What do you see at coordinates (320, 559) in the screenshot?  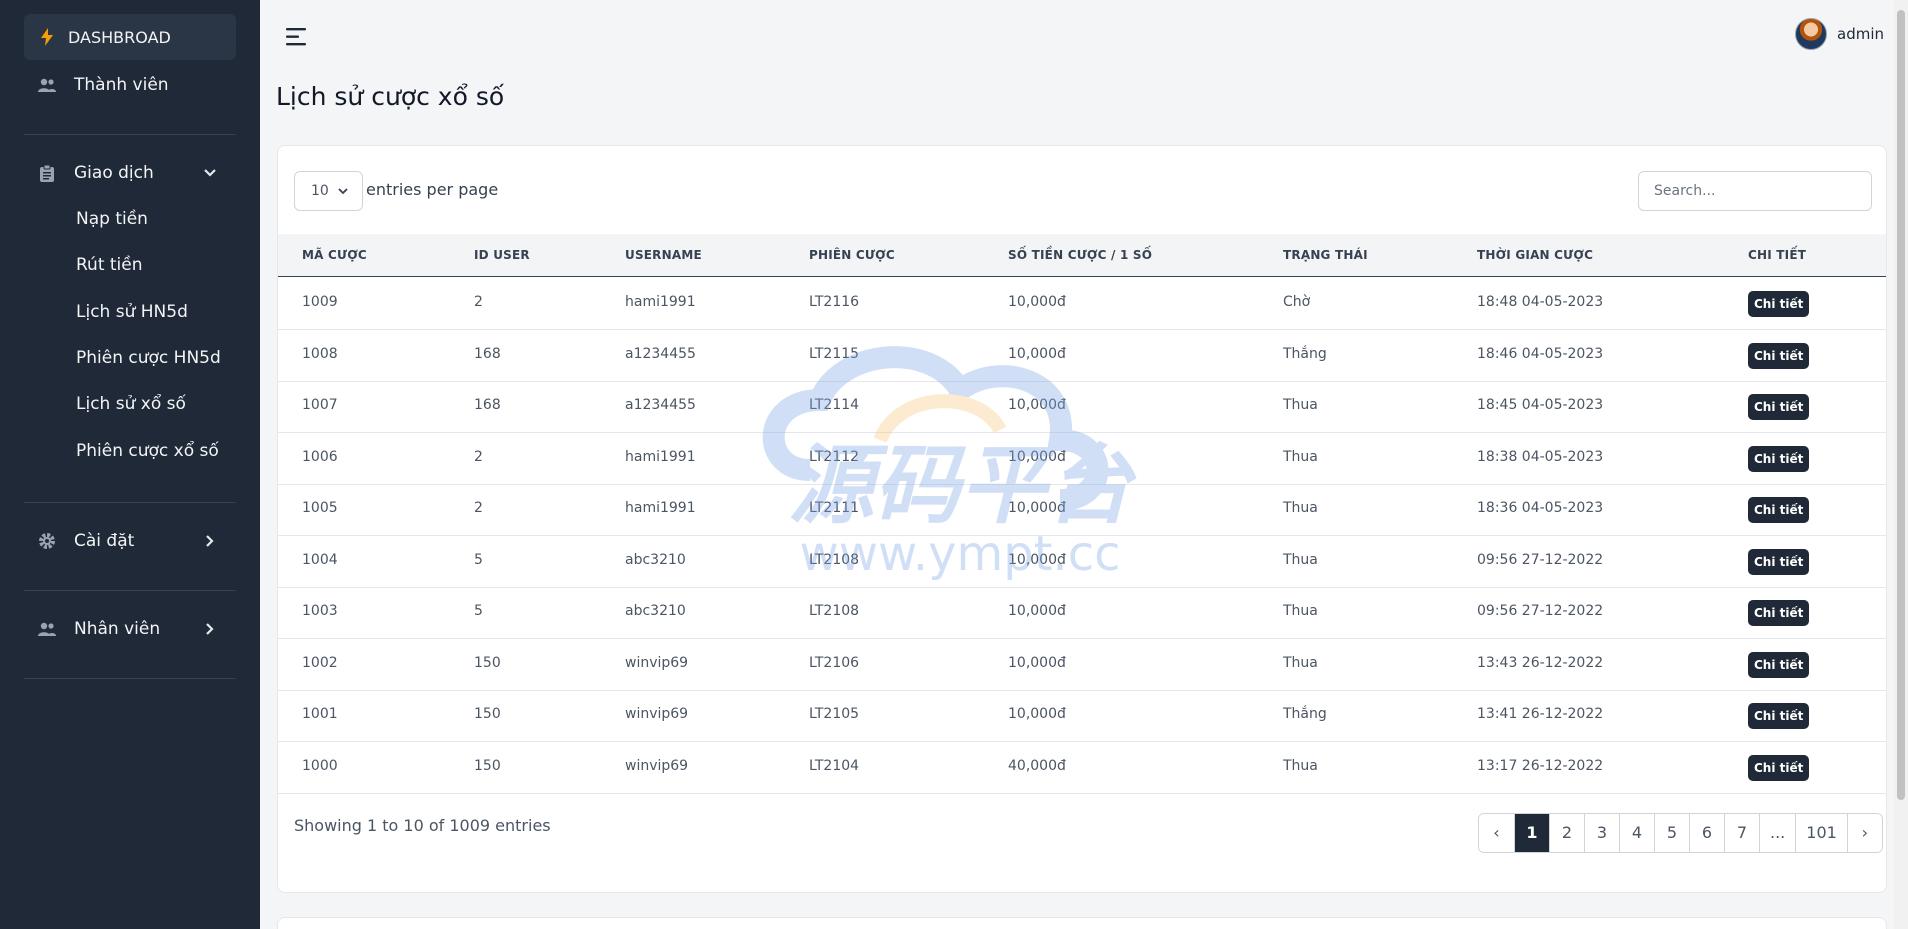 I see `table-cell: 1004` at bounding box center [320, 559].